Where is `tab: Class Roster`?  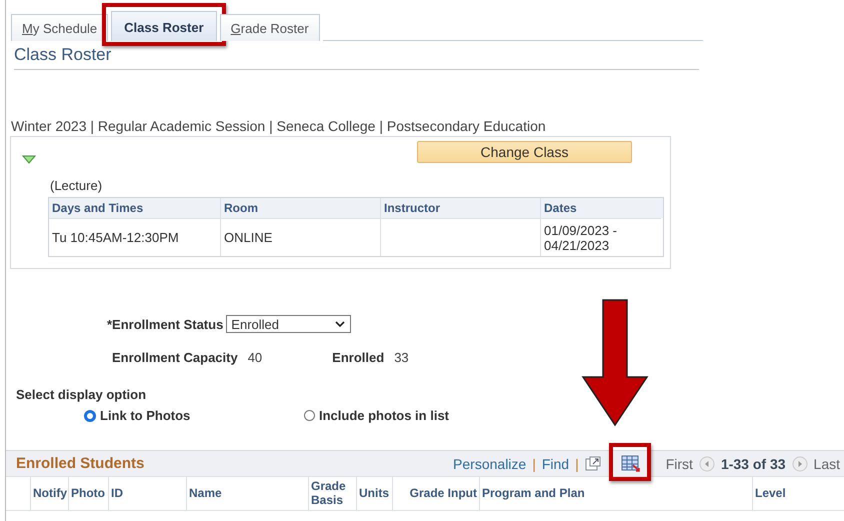 tab: Class Roster is located at coordinates (164, 26).